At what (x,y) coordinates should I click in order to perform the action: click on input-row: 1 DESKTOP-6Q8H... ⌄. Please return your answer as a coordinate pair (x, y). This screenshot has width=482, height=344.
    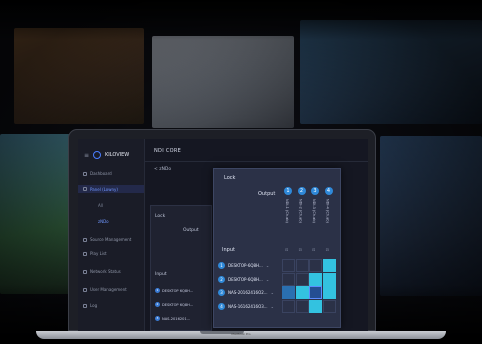
    Looking at the image, I should click on (247, 265).